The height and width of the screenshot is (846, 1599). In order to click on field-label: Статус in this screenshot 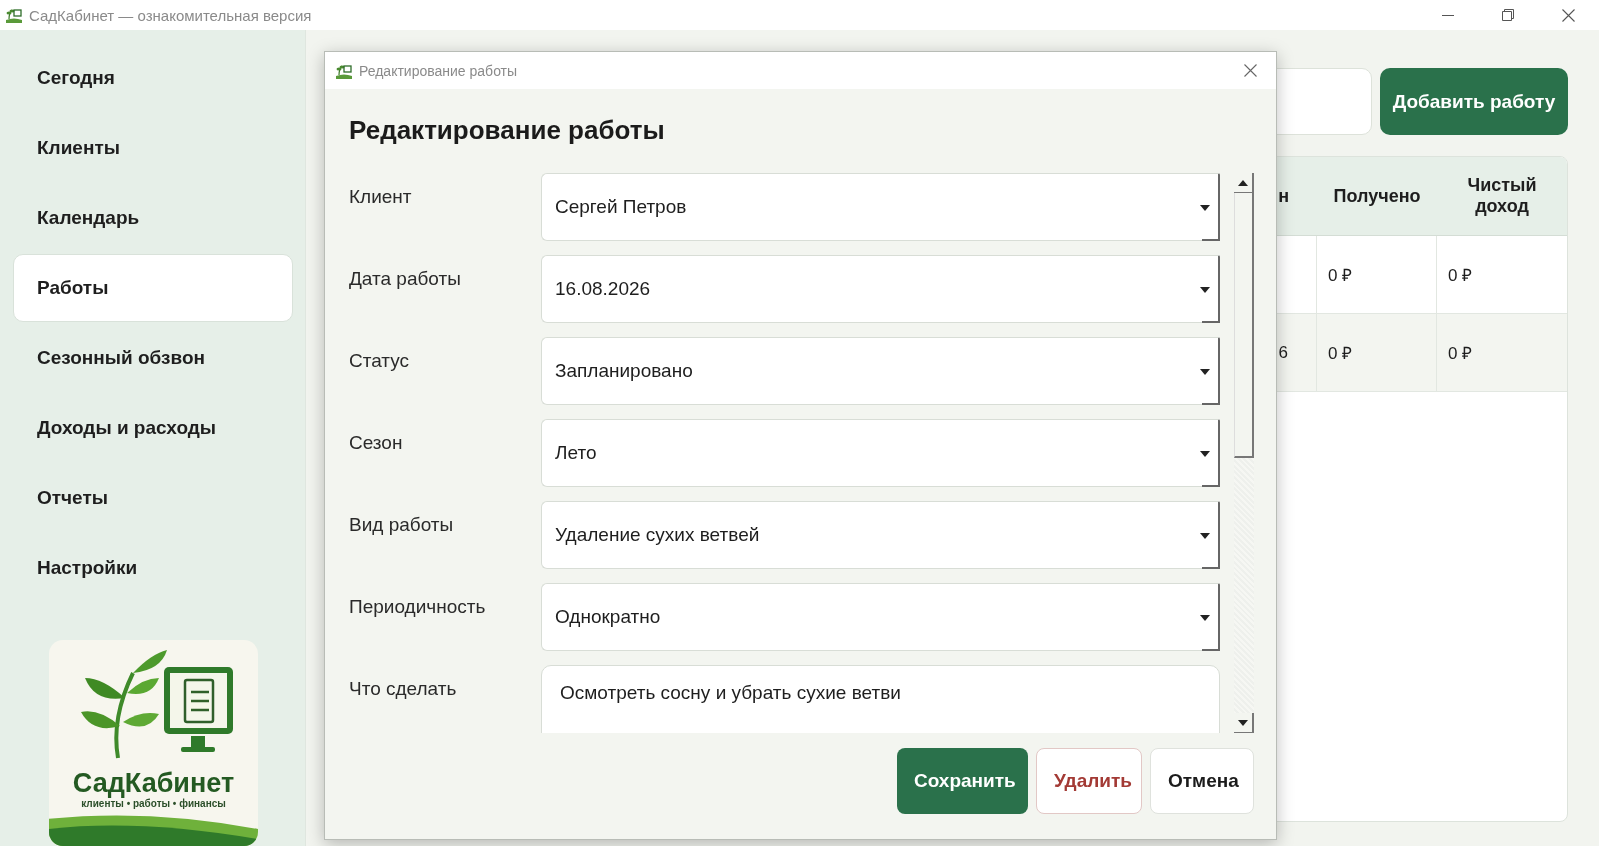, I will do `click(380, 361)`.